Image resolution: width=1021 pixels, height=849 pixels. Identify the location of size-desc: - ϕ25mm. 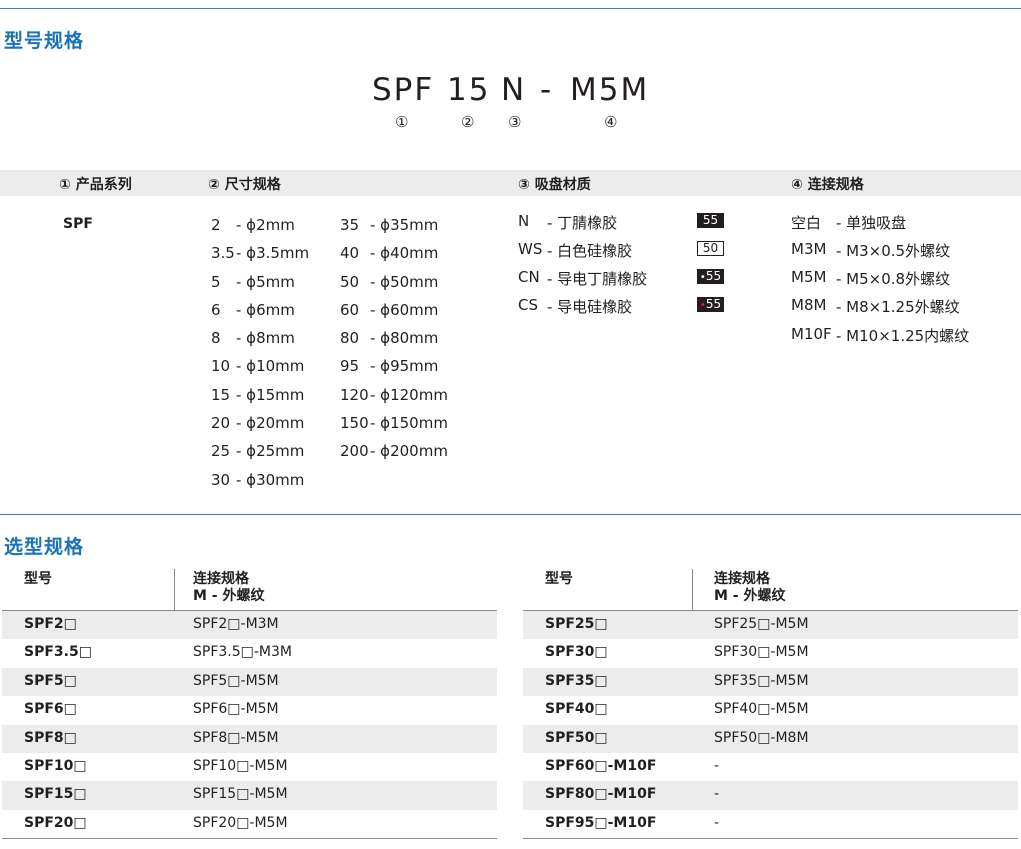
(270, 451).